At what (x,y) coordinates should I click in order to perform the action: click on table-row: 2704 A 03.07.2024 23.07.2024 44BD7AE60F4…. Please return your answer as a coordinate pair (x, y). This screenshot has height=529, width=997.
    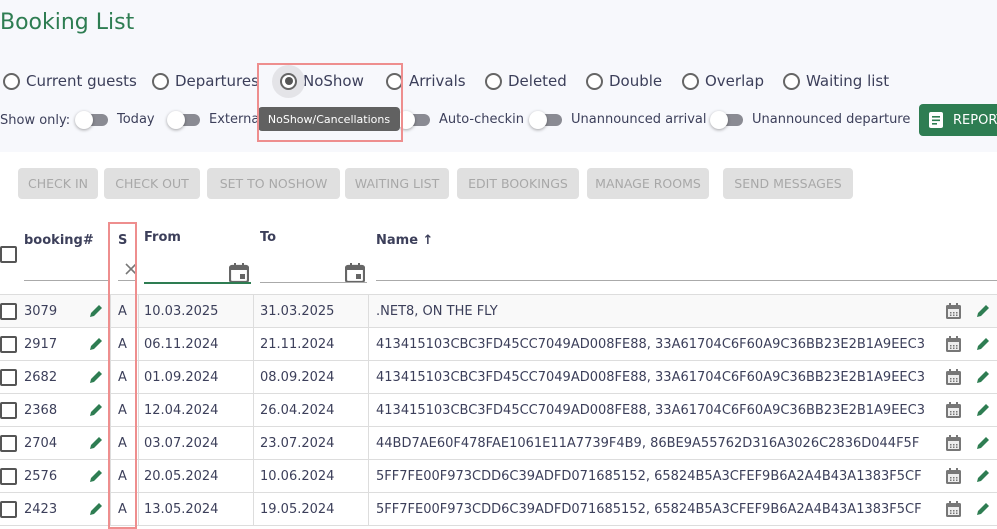
    Looking at the image, I should click on (498, 443).